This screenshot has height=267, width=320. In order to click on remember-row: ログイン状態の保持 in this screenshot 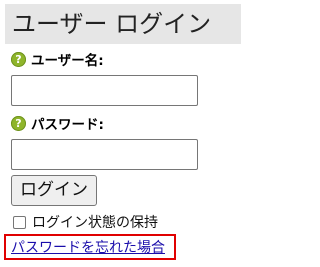, I will do `click(85, 222)`.